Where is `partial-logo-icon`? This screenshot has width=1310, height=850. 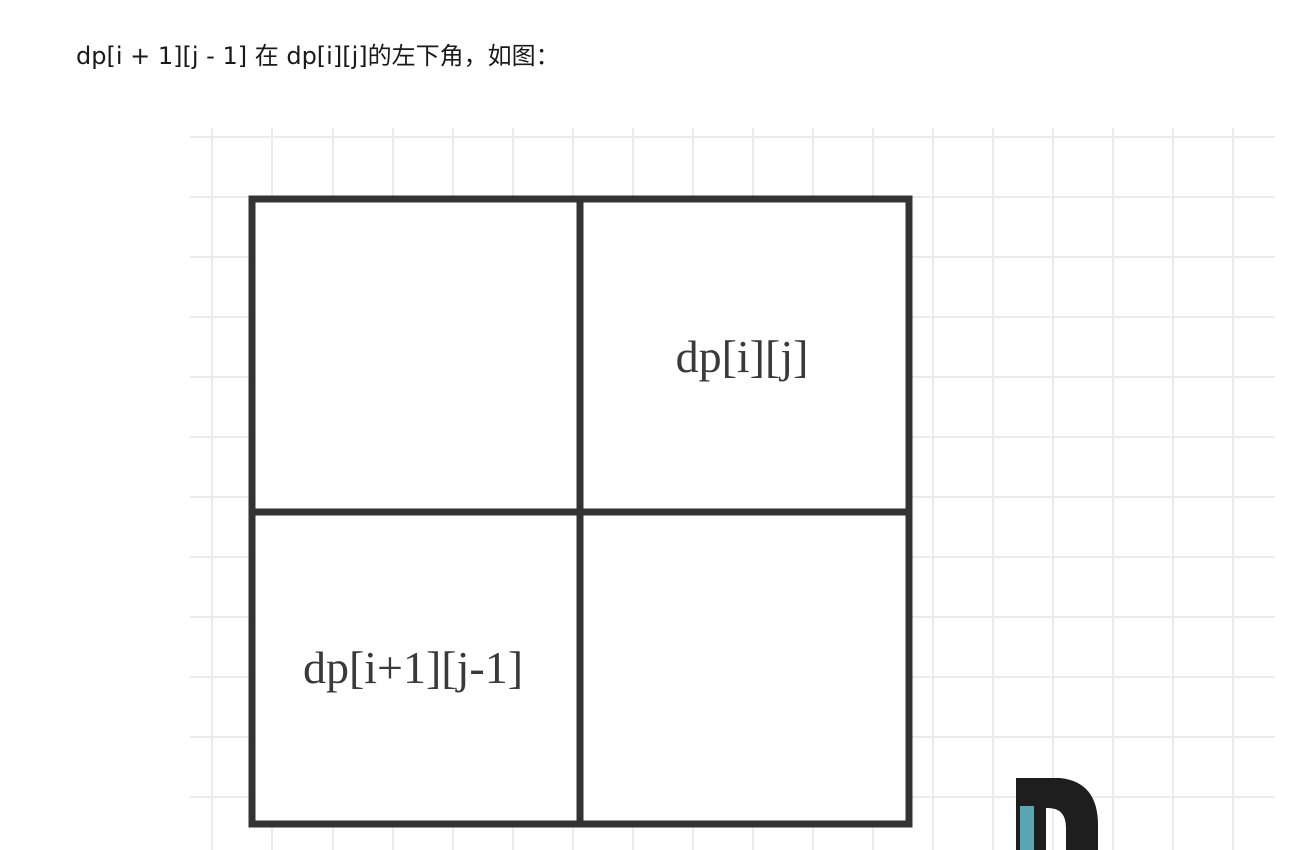
partial-logo-icon is located at coordinates (1057, 814).